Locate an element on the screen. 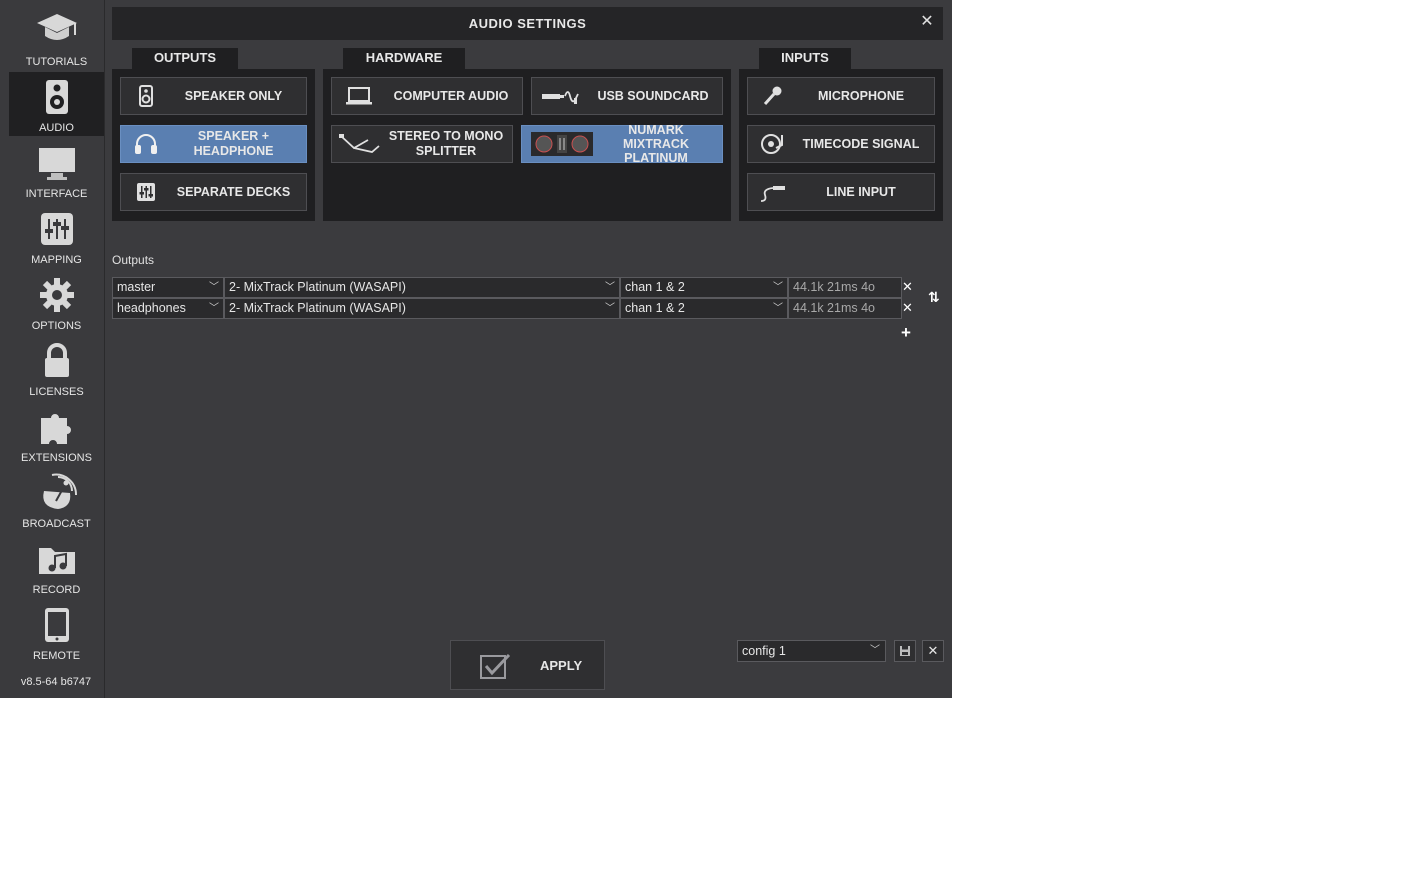 The height and width of the screenshot is (869, 1413). jack-cable-icon is located at coordinates (773, 192).